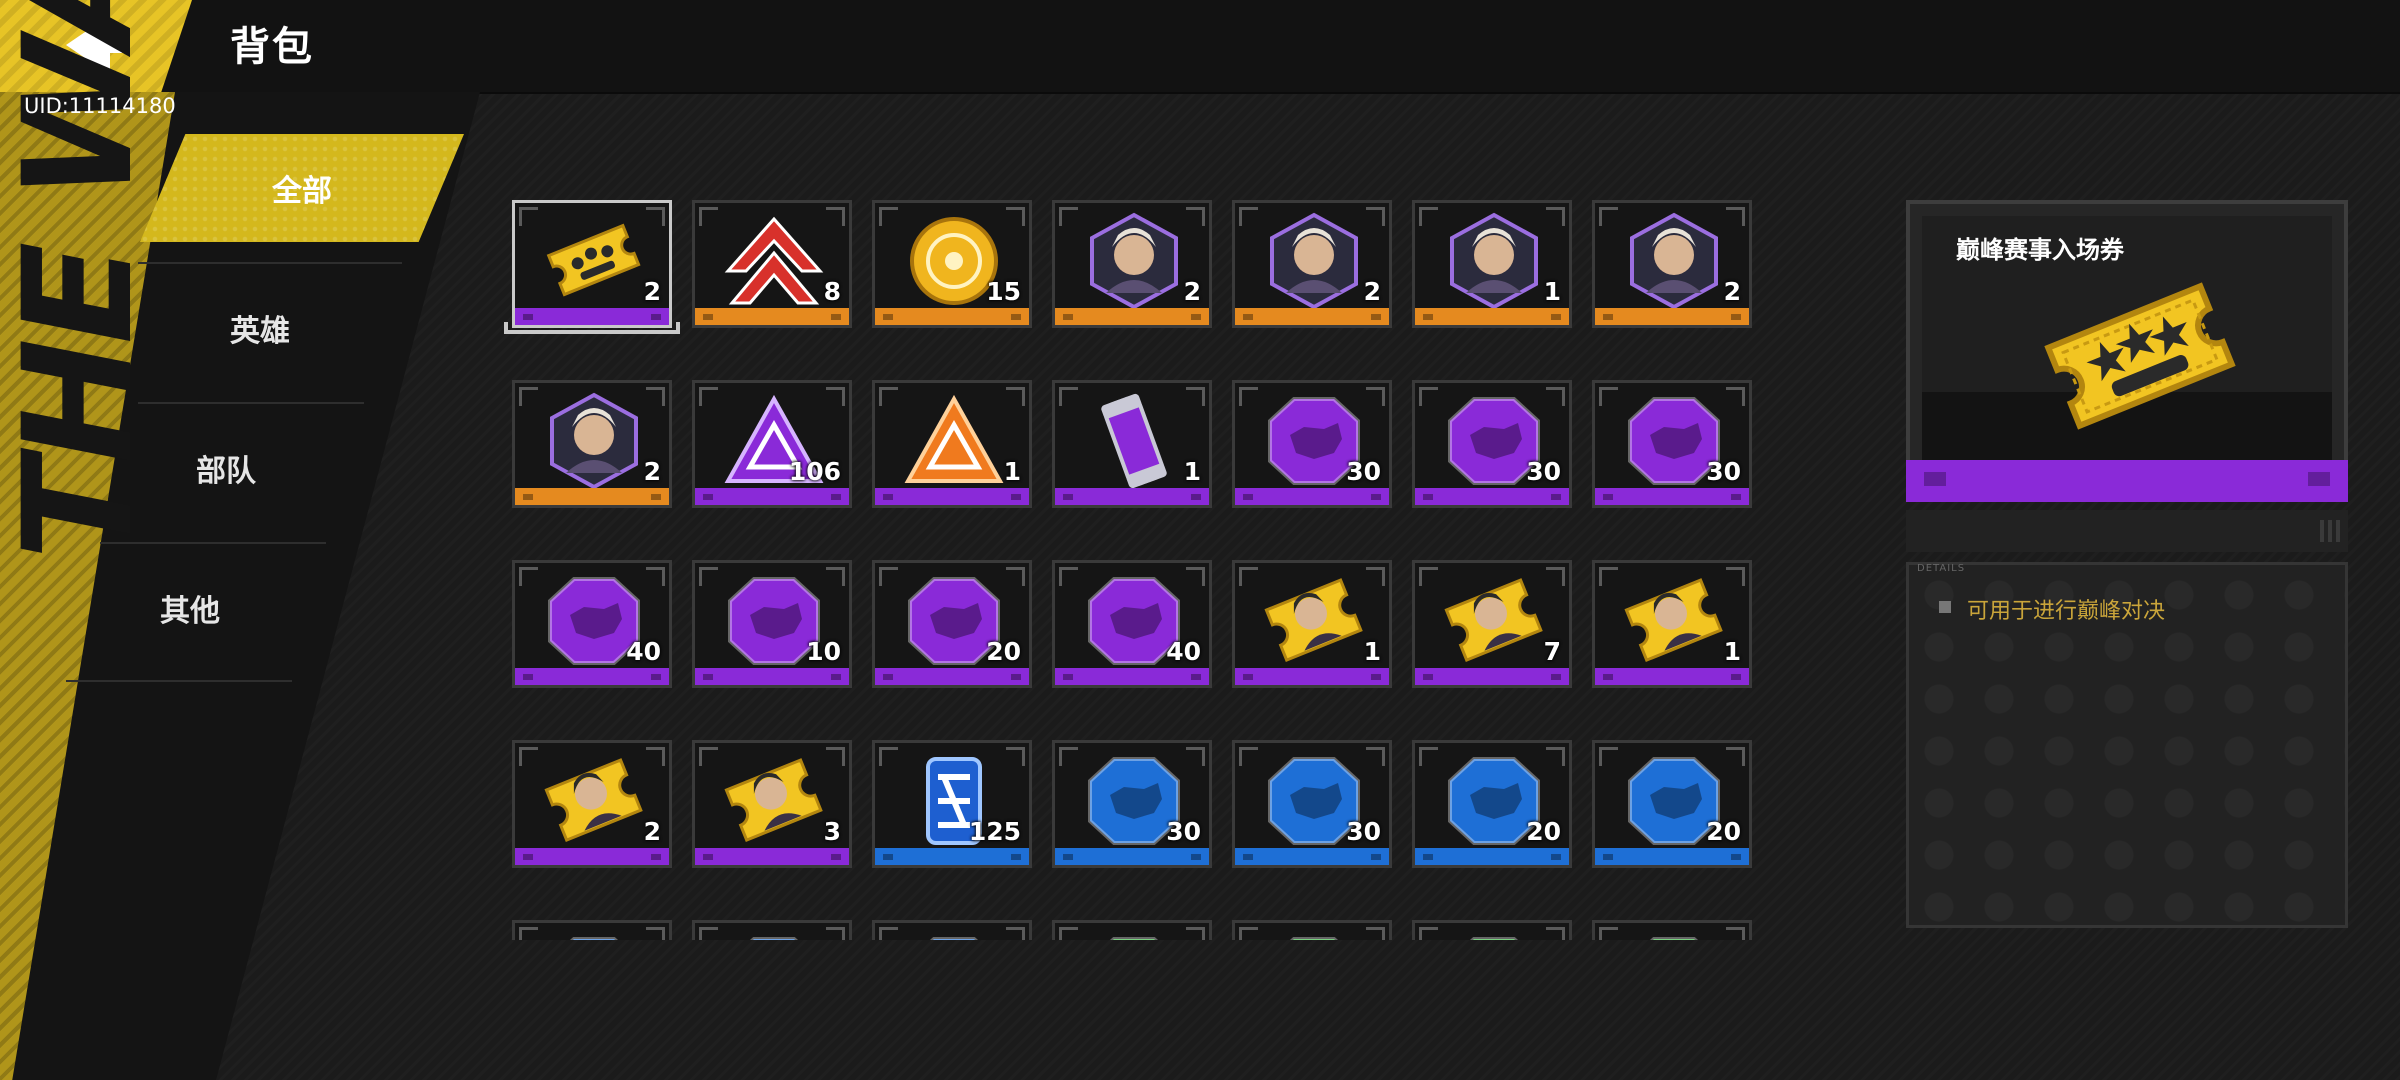 This screenshot has width=2400, height=1080. Describe the element at coordinates (814, 471) in the screenshot. I see `item-quantity: 106` at that location.